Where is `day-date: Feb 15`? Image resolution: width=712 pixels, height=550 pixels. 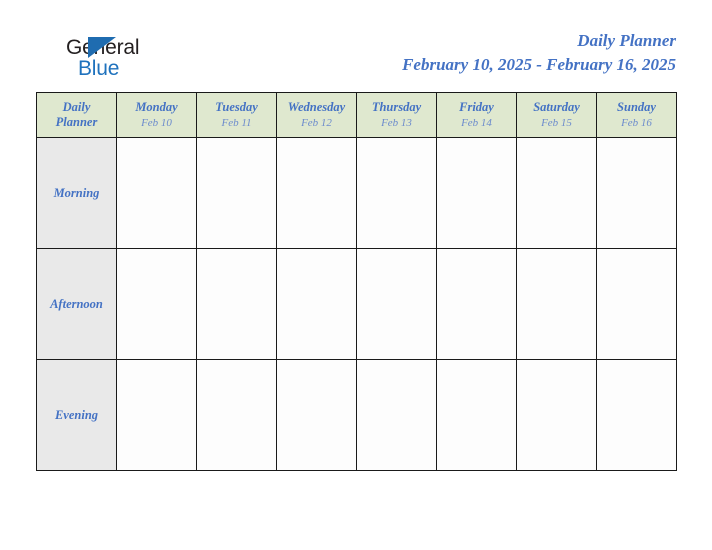
day-date: Feb 15 is located at coordinates (556, 122).